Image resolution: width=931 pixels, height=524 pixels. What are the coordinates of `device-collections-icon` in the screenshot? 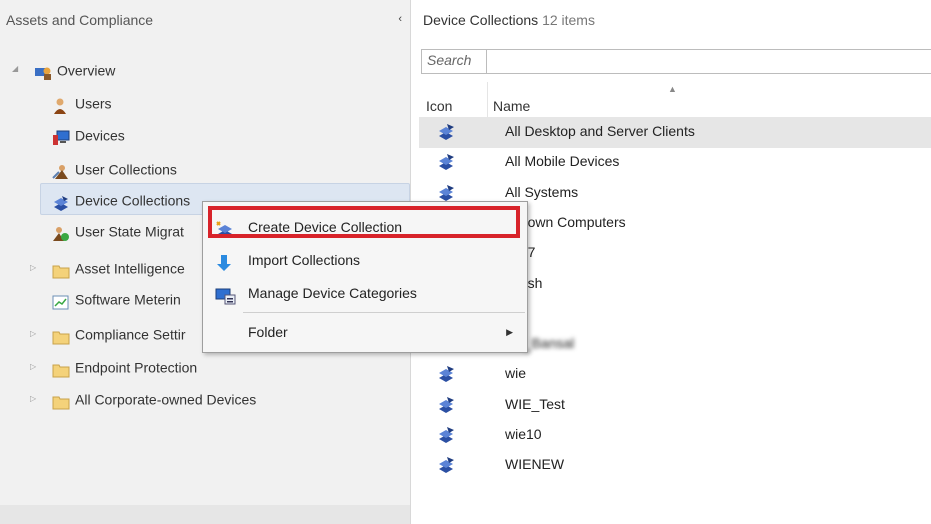 It's located at (61, 202).